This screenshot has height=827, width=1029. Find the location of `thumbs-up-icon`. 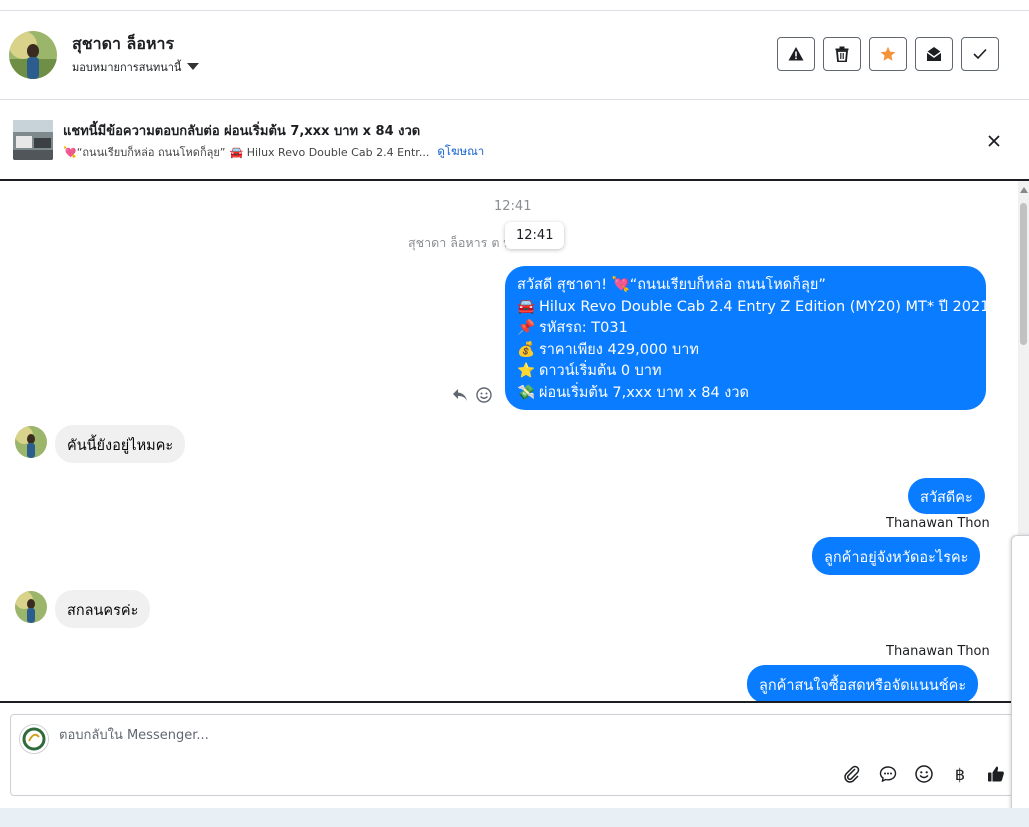

thumbs-up-icon is located at coordinates (996, 774).